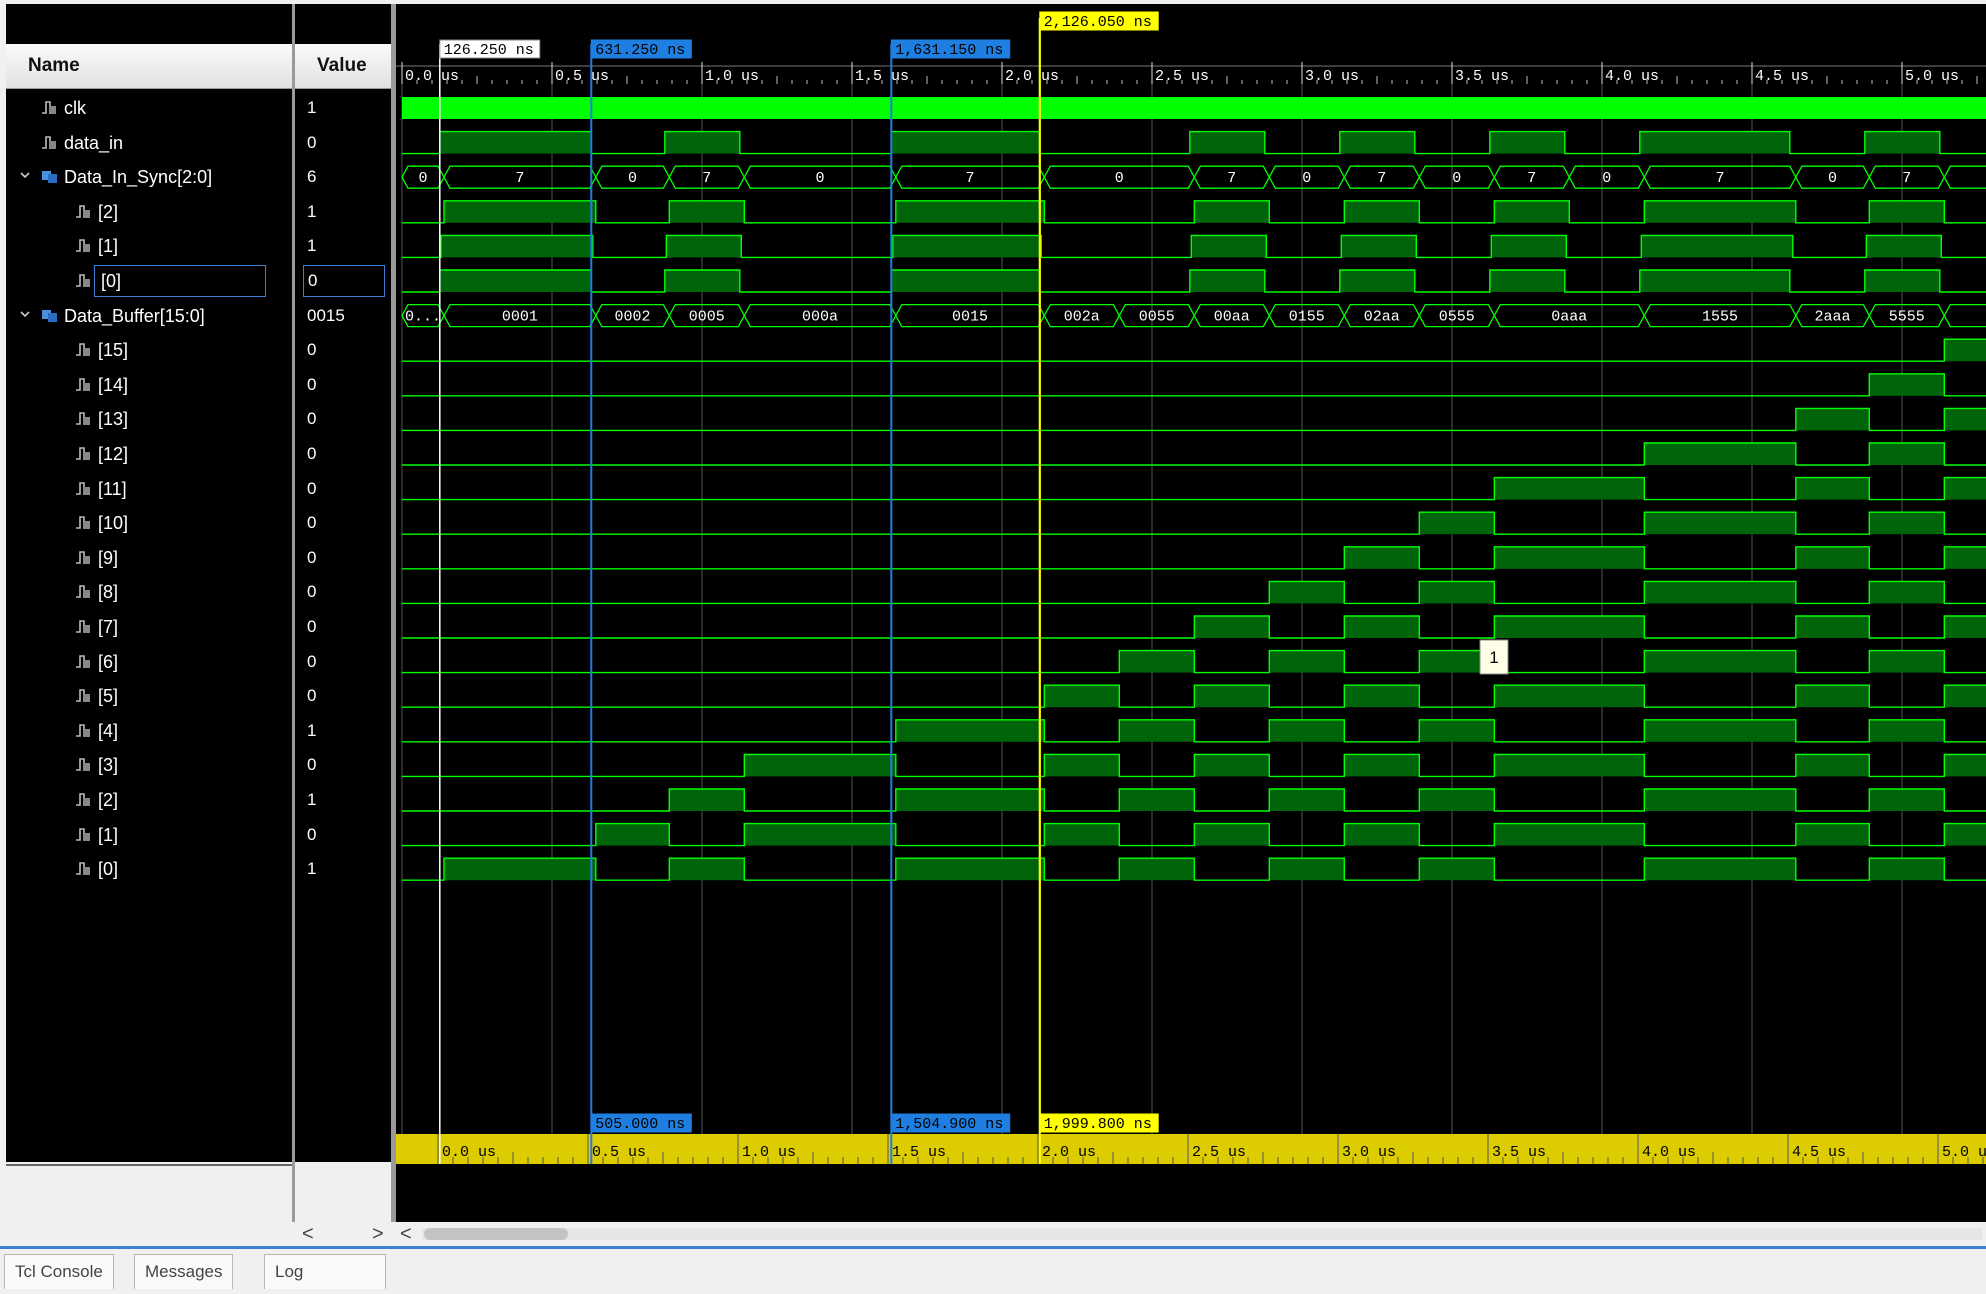 The width and height of the screenshot is (1986, 1294). I want to click on data-buffer-bus-value-label: 0155, so click(1307, 317).